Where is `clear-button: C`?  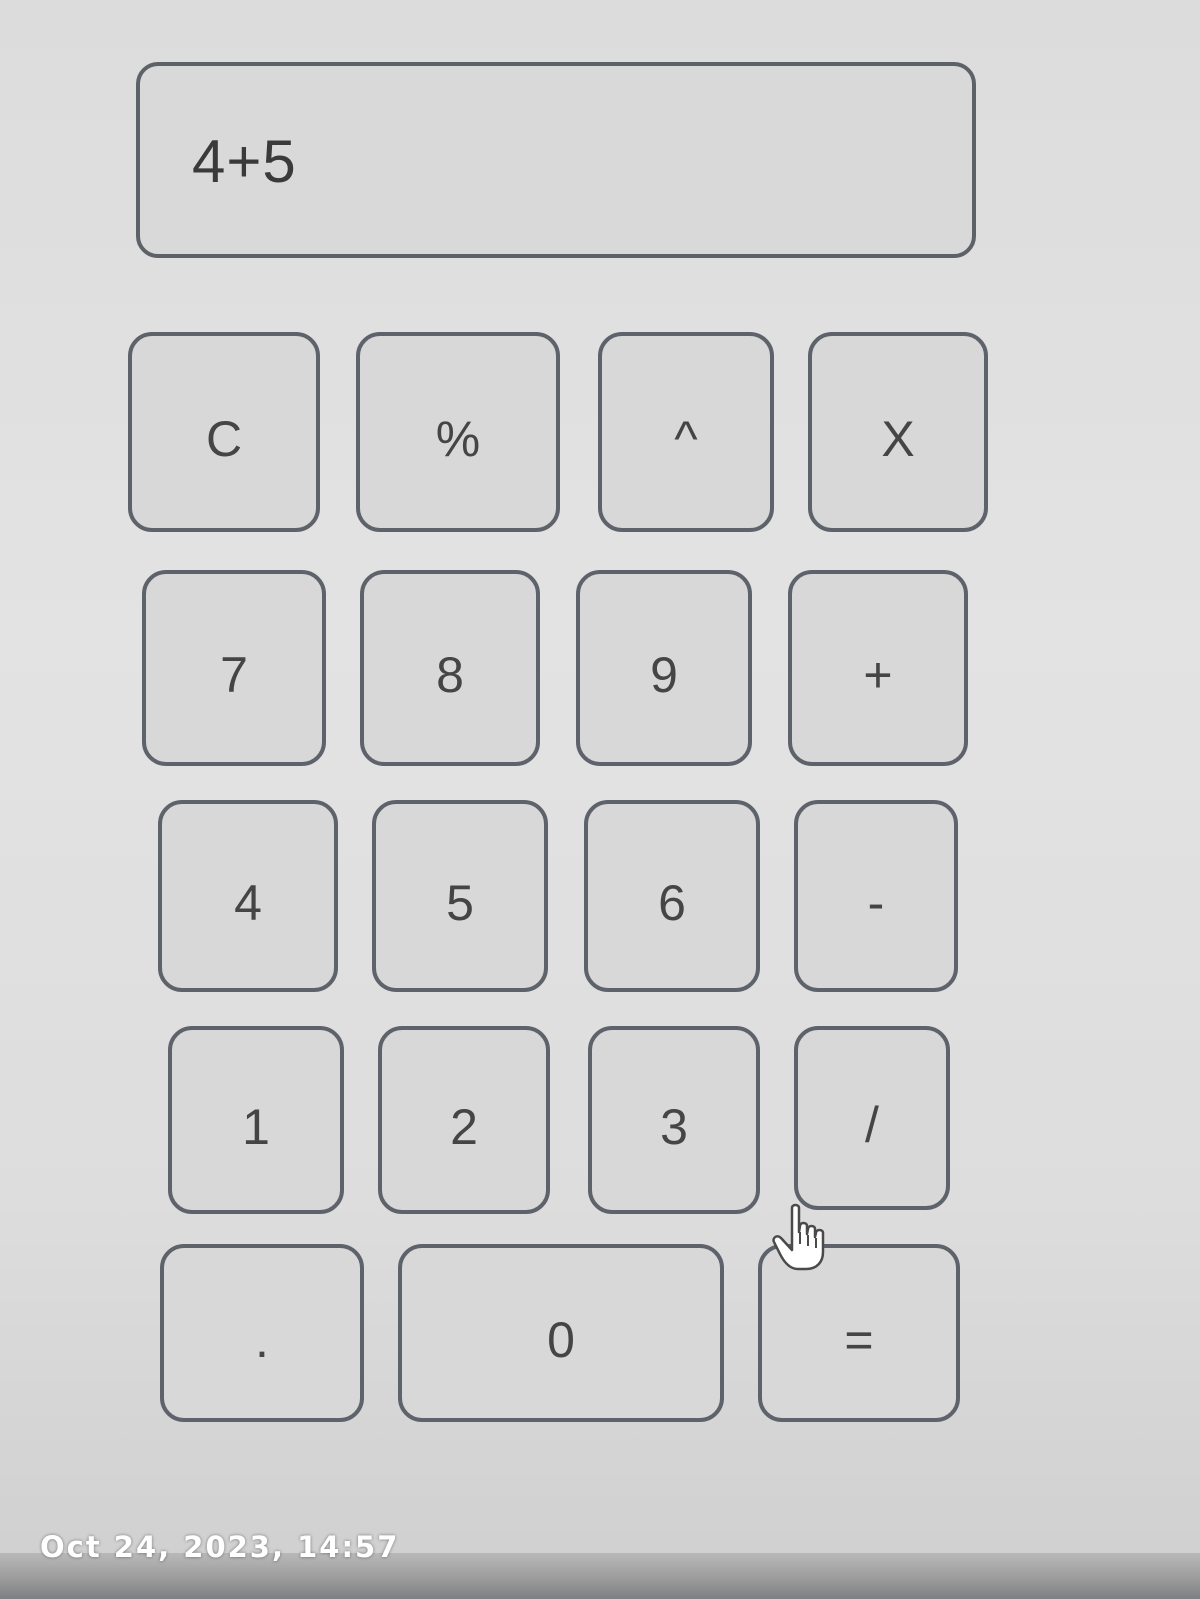
clear-button: C is located at coordinates (224, 432).